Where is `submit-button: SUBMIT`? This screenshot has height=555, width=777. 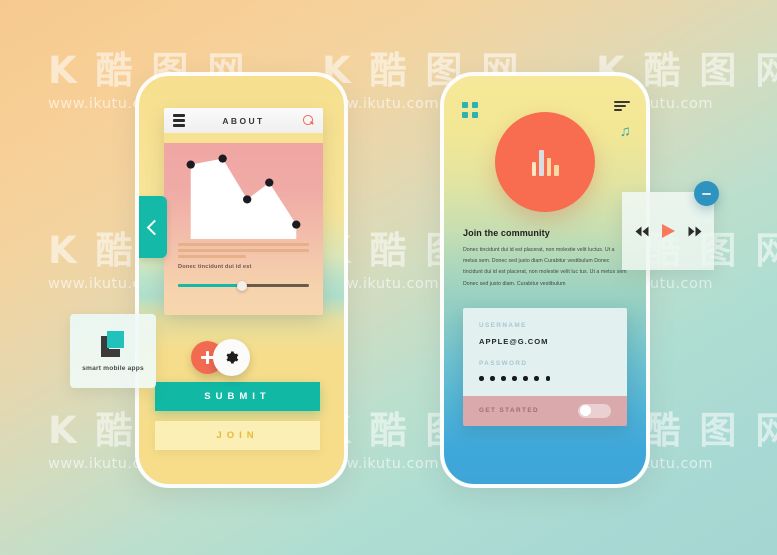 submit-button: SUBMIT is located at coordinates (237, 396).